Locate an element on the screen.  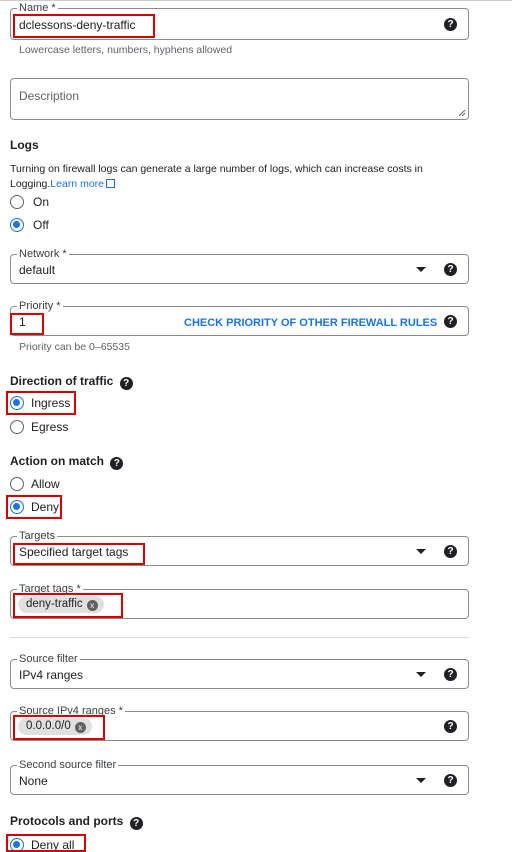
ingress-radio is located at coordinates (17, 403).